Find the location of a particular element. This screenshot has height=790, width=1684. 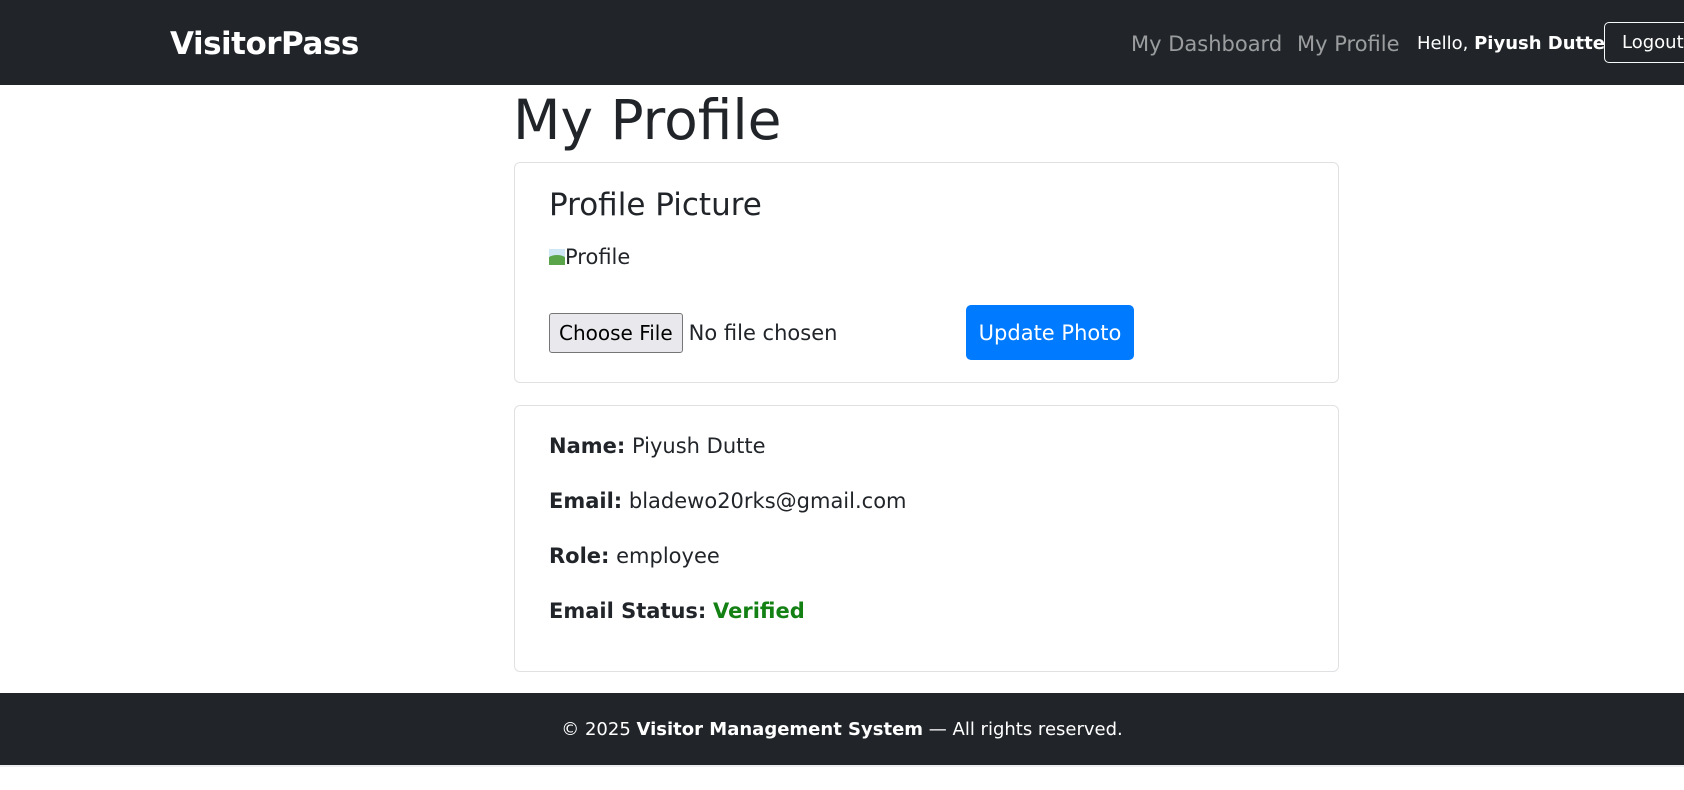

email-value: bladewo20rks@gmail.com is located at coordinates (767, 501).